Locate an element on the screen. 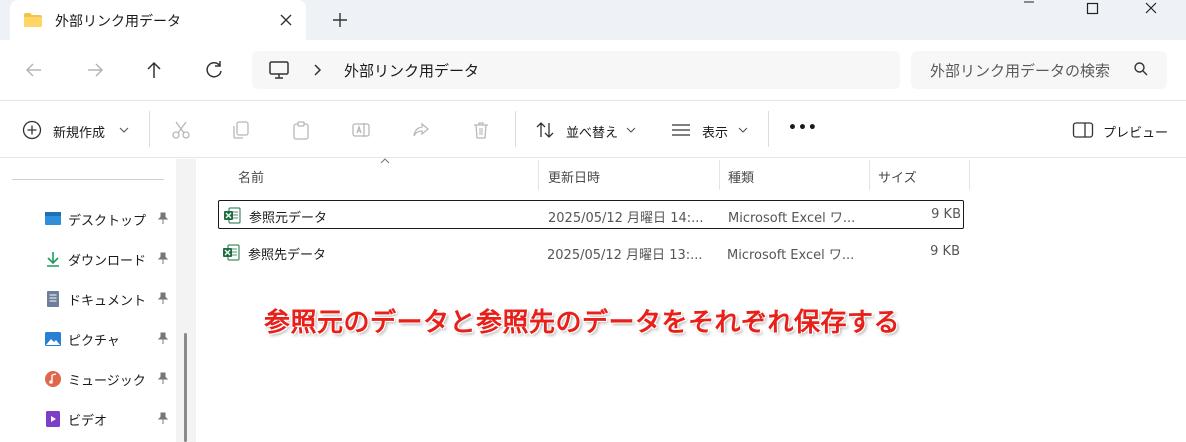 Image resolution: width=1186 pixels, height=442 pixels. close-window-button is located at coordinates (1151, 9).